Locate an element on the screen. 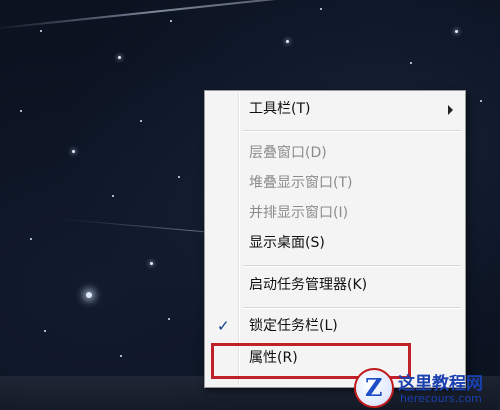 The height and width of the screenshot is (410, 500). menu-item-label: 工具栏(T) is located at coordinates (280, 109).